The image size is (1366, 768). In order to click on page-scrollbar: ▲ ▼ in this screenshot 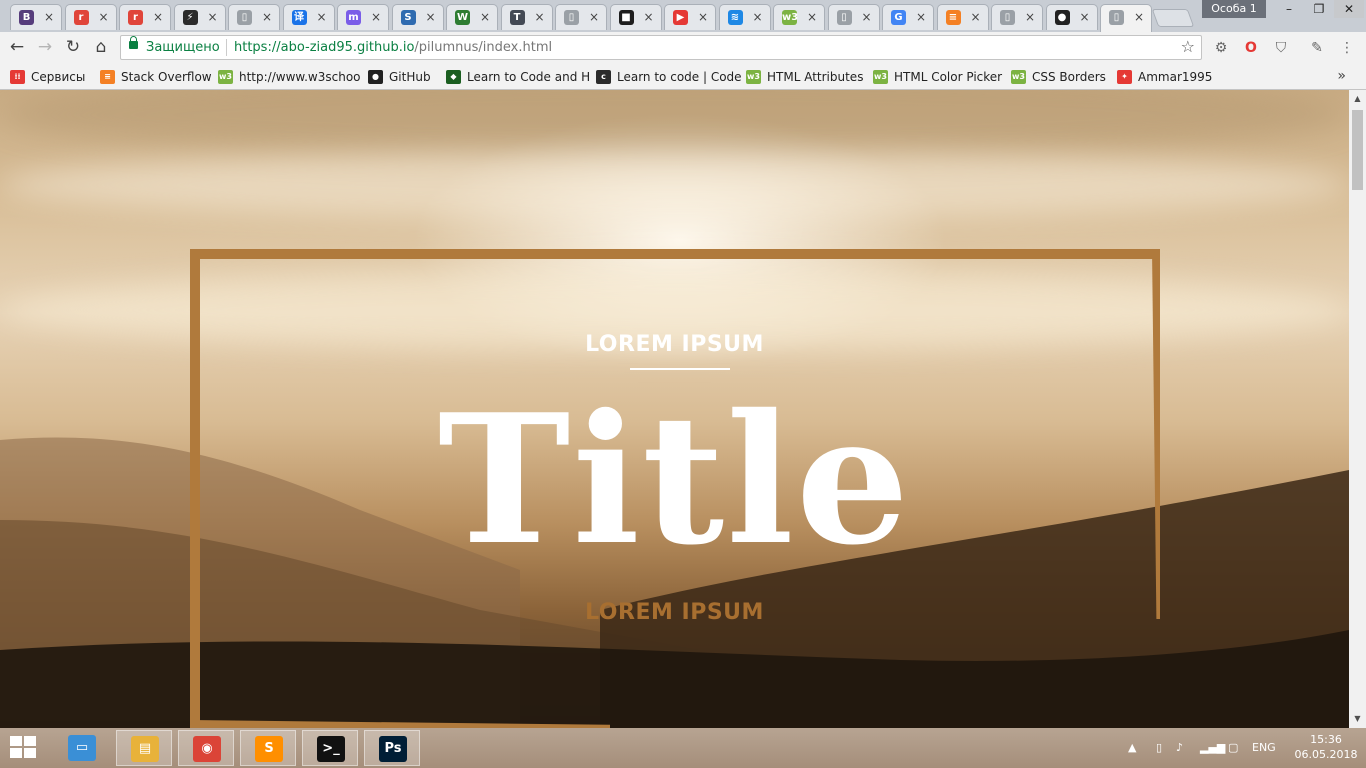, I will do `click(1357, 409)`.